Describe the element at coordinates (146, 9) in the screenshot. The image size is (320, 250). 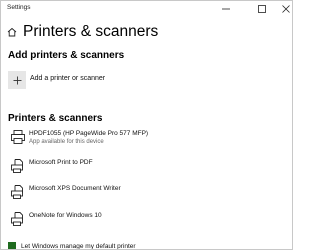
I see `title-bar: Settings` at that location.